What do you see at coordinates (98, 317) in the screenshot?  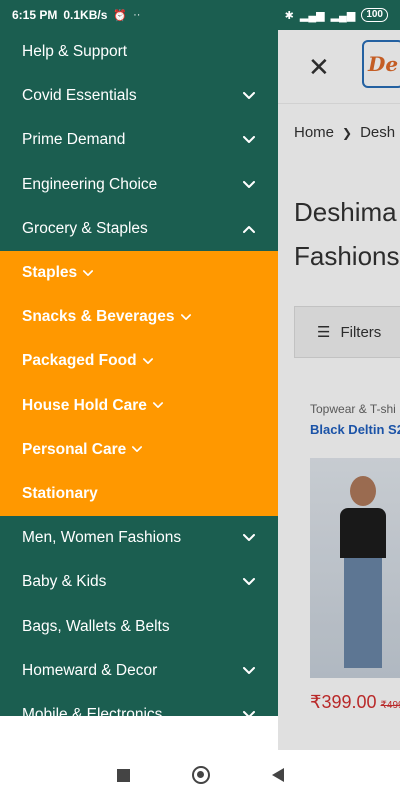 I see `menu-item-label: Snacks & Beverages` at bounding box center [98, 317].